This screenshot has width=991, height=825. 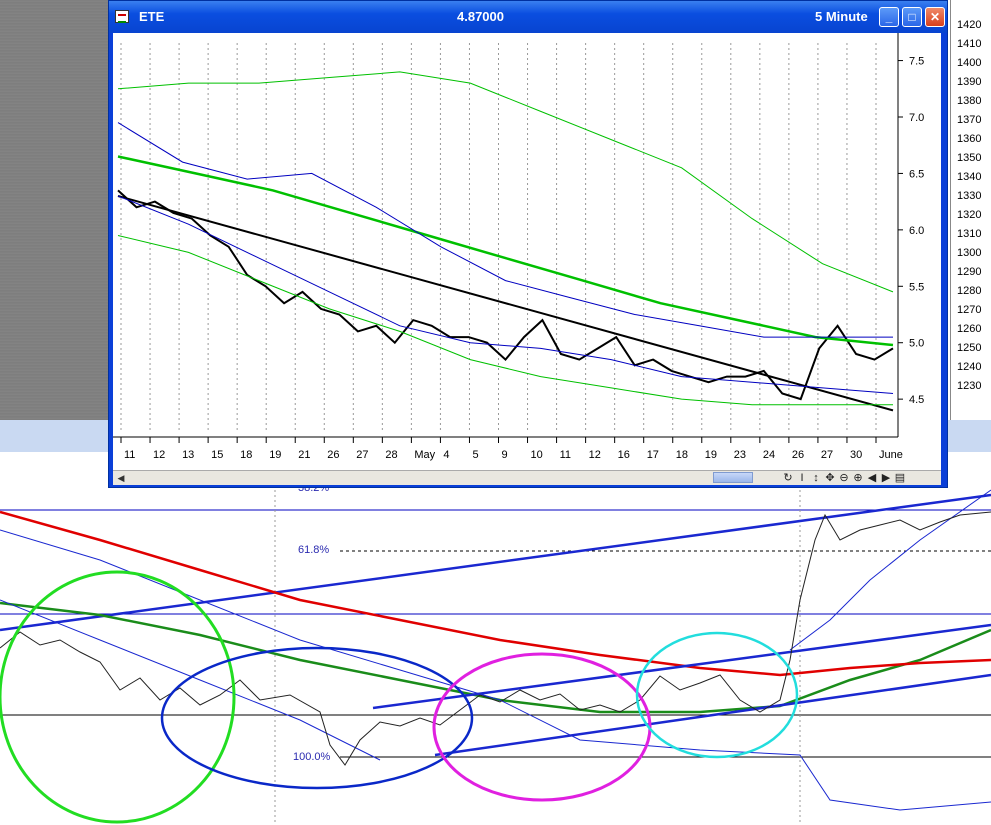 What do you see at coordinates (624, 455) in the screenshot?
I see `x-tick-label: 16` at bounding box center [624, 455].